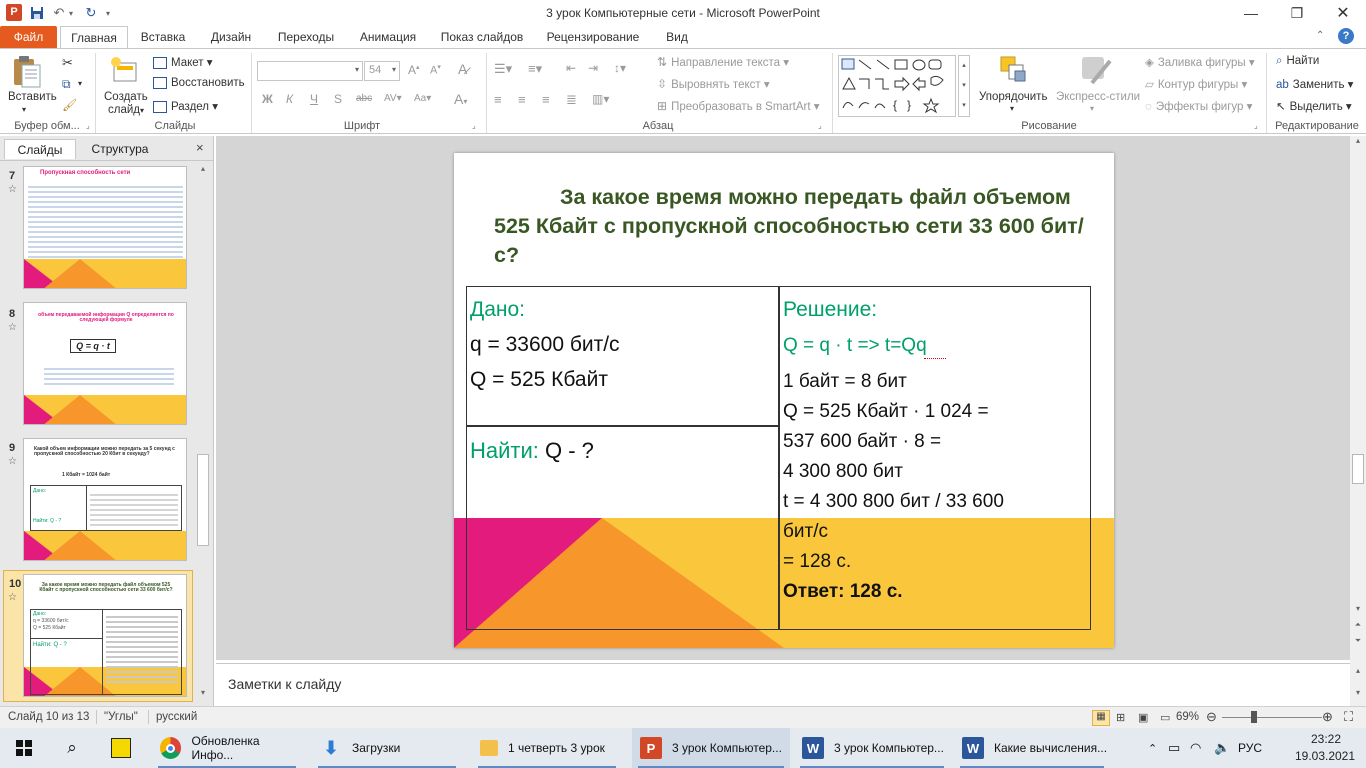  What do you see at coordinates (28, 37) in the screenshot?
I see `tab-file: Файл` at bounding box center [28, 37].